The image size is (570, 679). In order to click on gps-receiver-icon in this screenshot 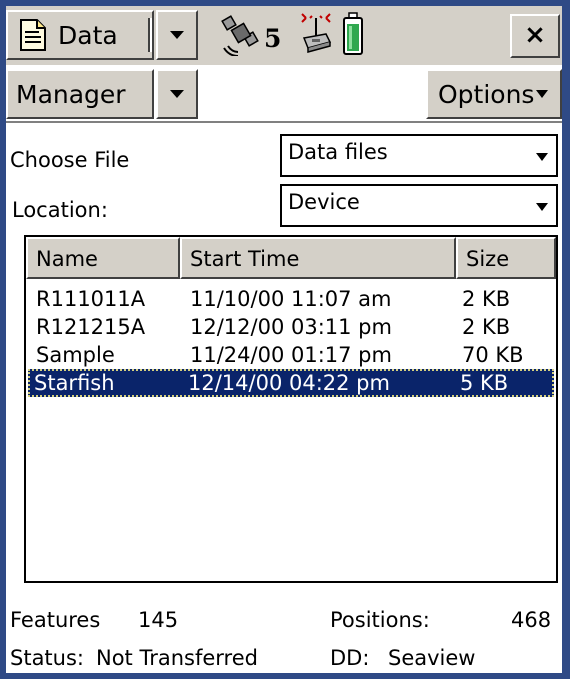, I will do `click(316, 36)`.